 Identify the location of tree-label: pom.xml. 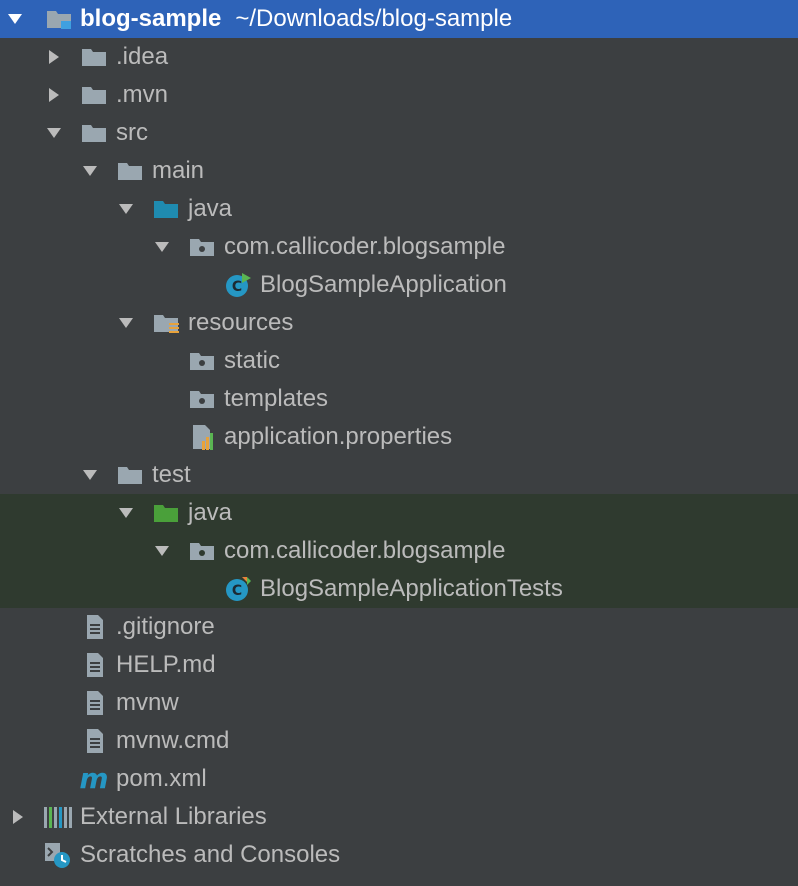
(161, 778).